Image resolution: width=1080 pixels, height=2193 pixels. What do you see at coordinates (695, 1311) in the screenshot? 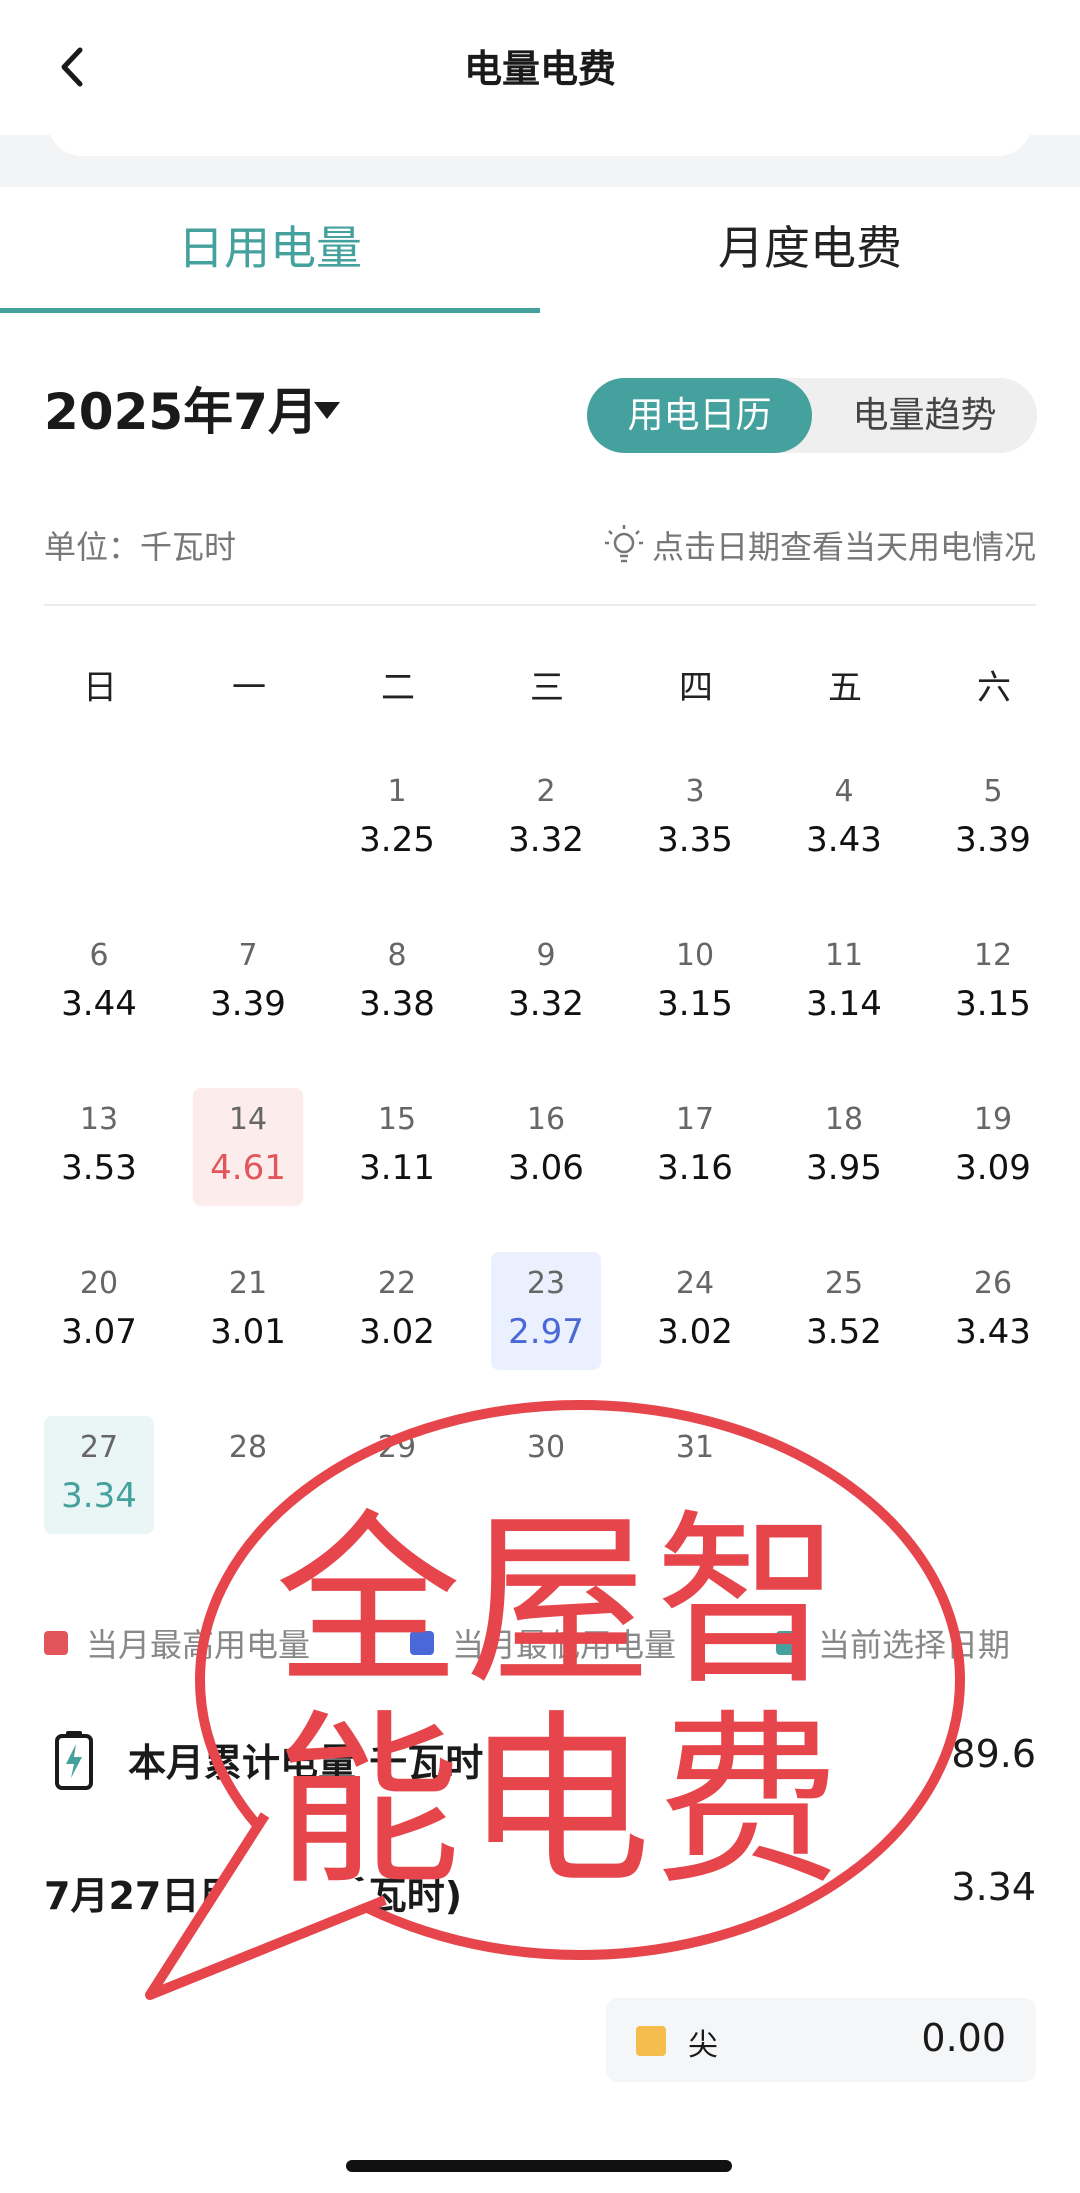
I see `calendar-day-cell: 24 3.02` at bounding box center [695, 1311].